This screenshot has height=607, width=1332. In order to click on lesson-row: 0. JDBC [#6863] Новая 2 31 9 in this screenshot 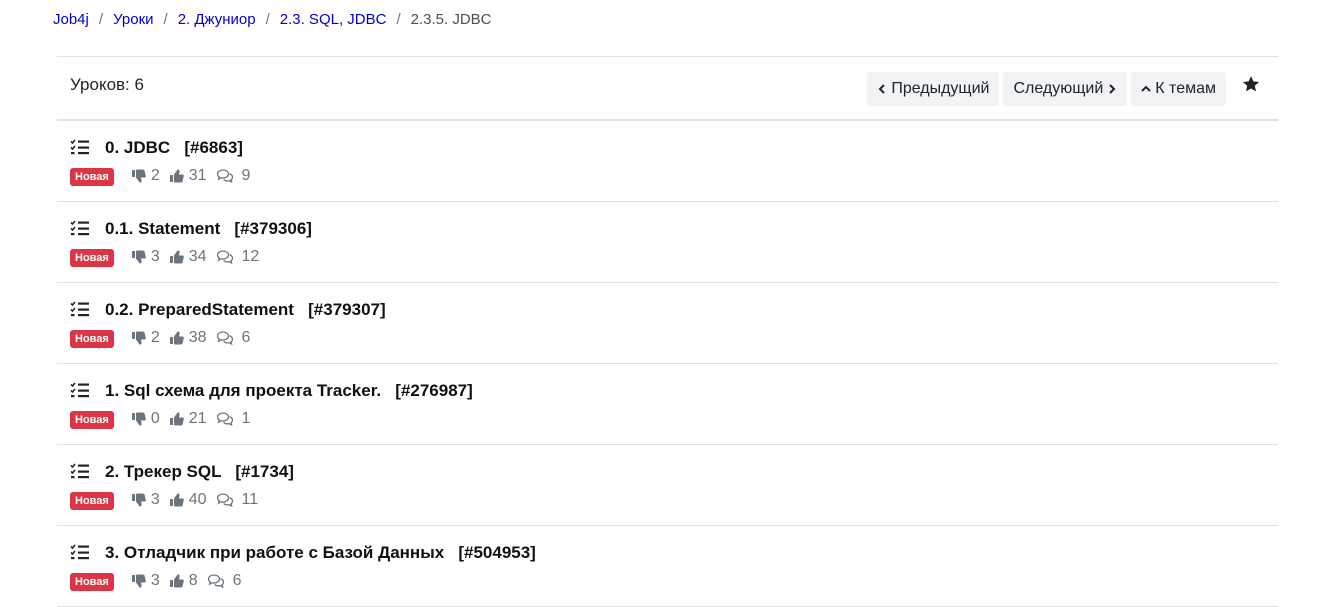, I will do `click(667, 161)`.